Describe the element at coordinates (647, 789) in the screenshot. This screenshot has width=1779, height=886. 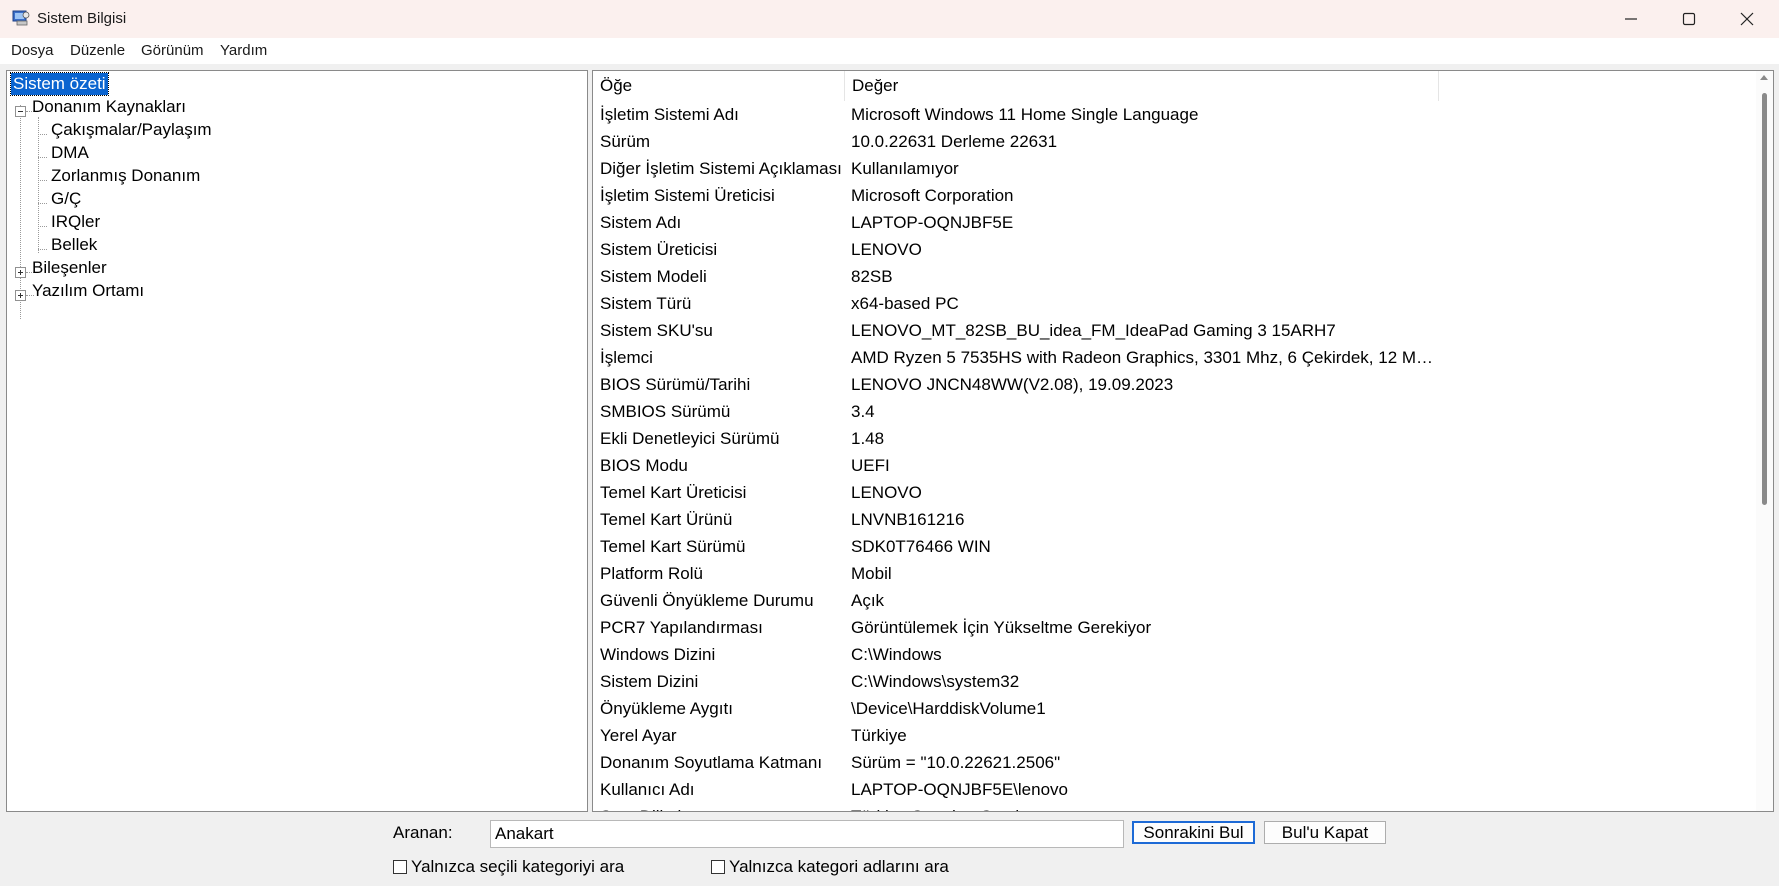
I see `row-item: Kullanıcı Adı` at that location.